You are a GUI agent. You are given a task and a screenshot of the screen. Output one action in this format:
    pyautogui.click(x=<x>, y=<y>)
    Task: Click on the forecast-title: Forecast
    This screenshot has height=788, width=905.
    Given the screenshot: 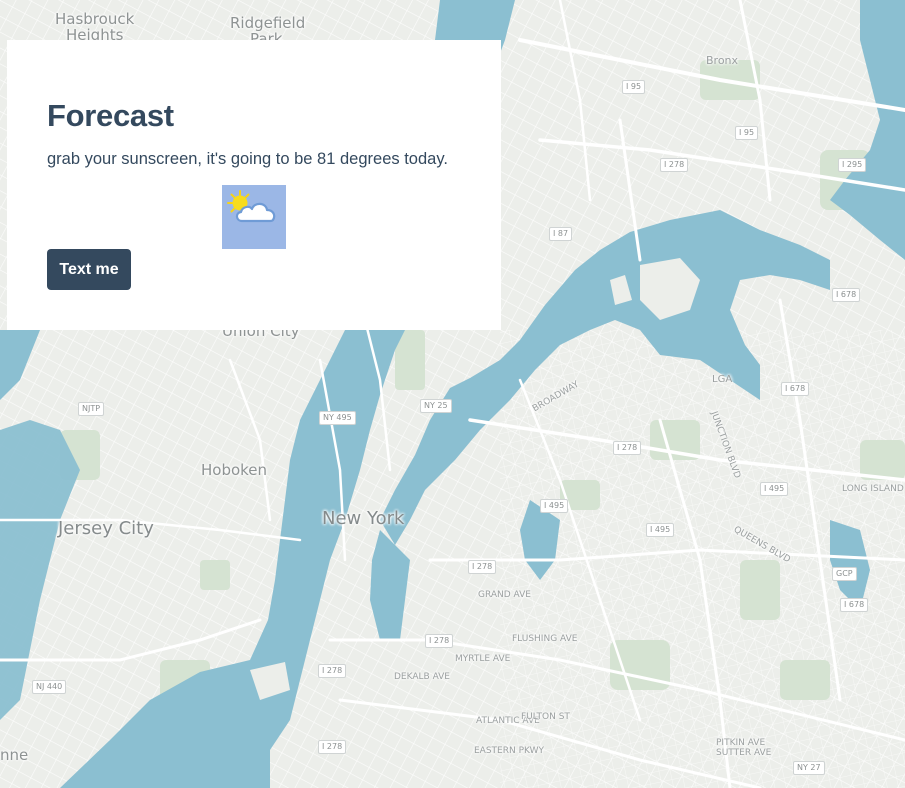 What is the action you would take?
    pyautogui.click(x=110, y=115)
    